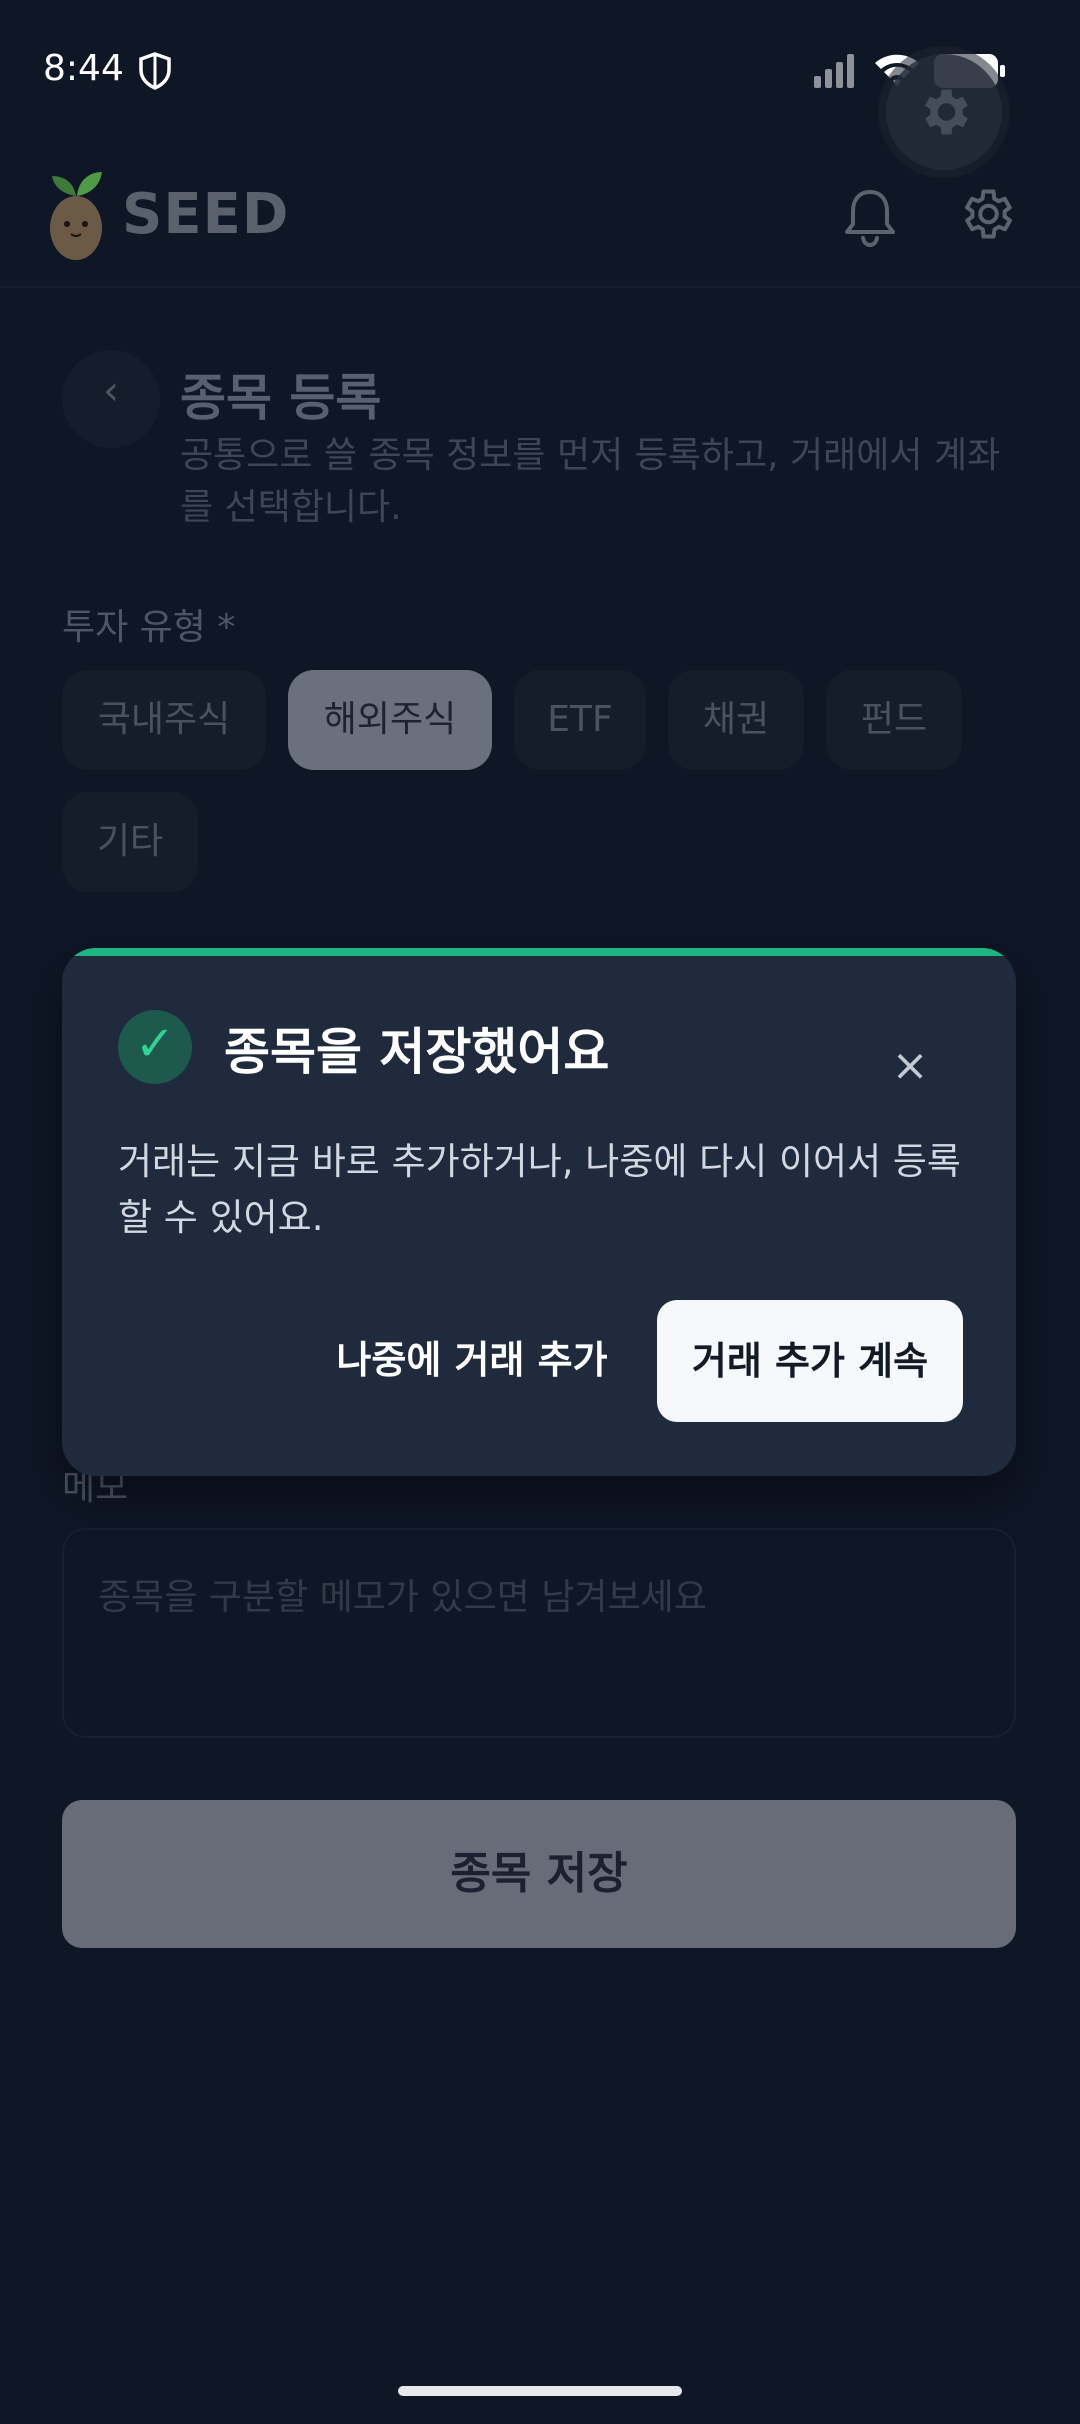 This screenshot has width=1080, height=2424. I want to click on back-icon: ‹, so click(111, 391).